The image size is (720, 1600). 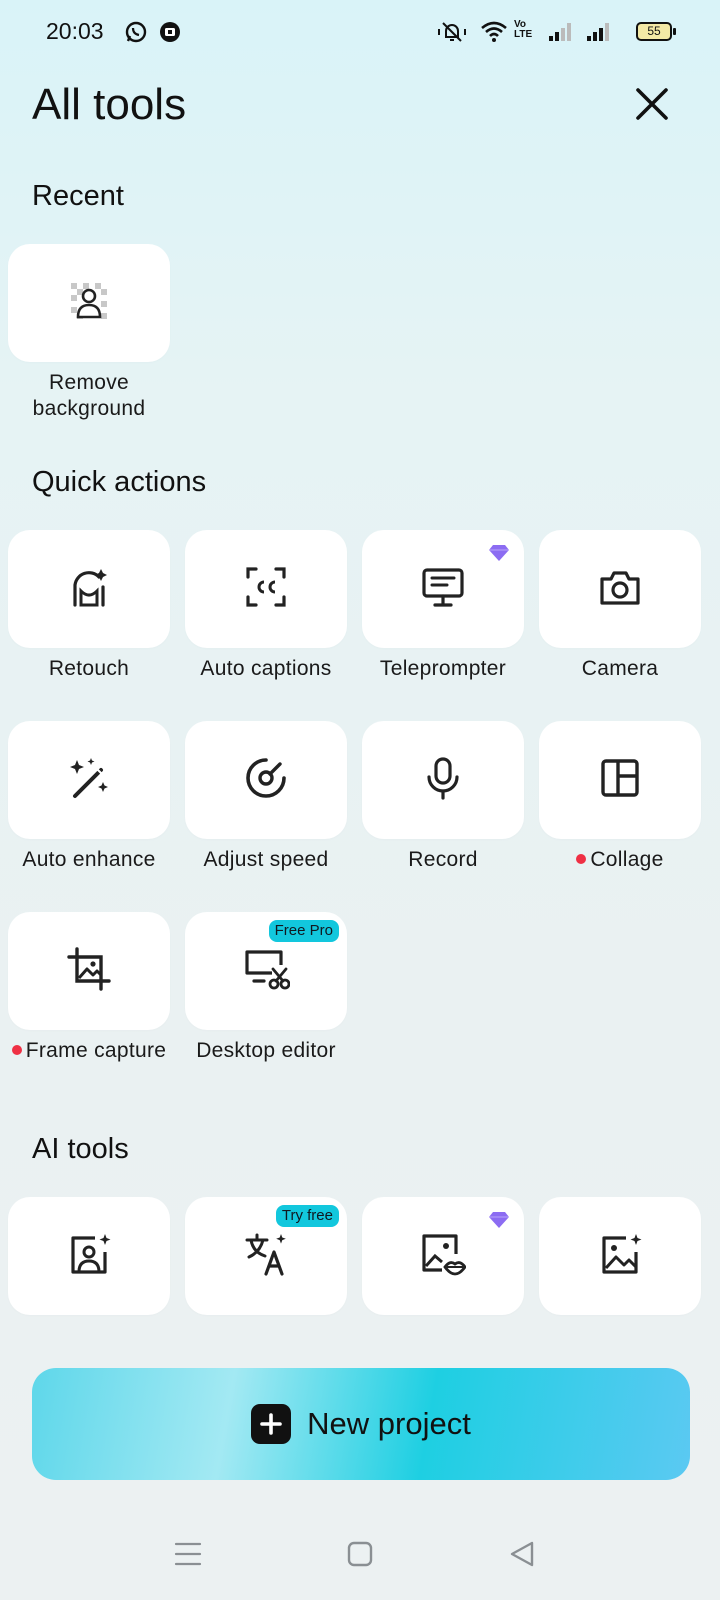 I want to click on tool-ai-image, so click(x=620, y=1256).